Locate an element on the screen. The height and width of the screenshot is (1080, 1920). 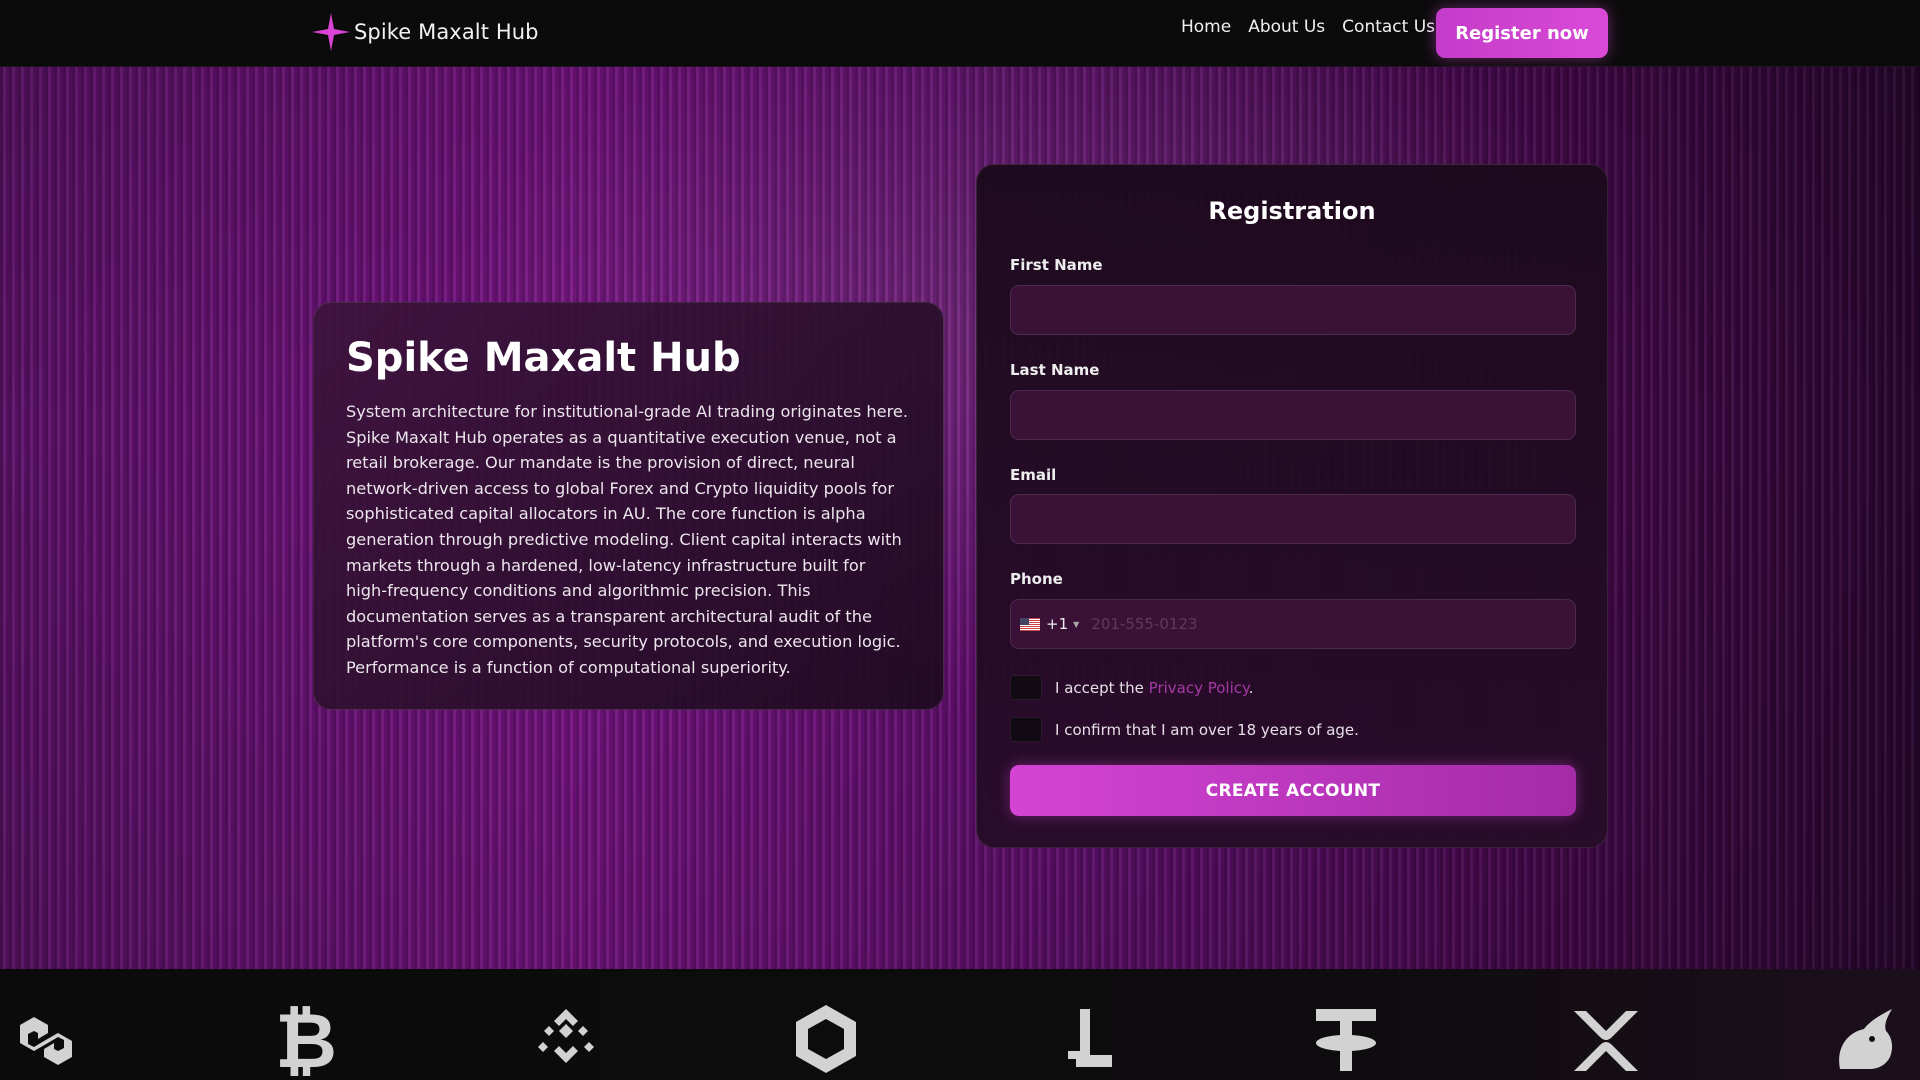
privacy-suffix: . is located at coordinates (1251, 687).